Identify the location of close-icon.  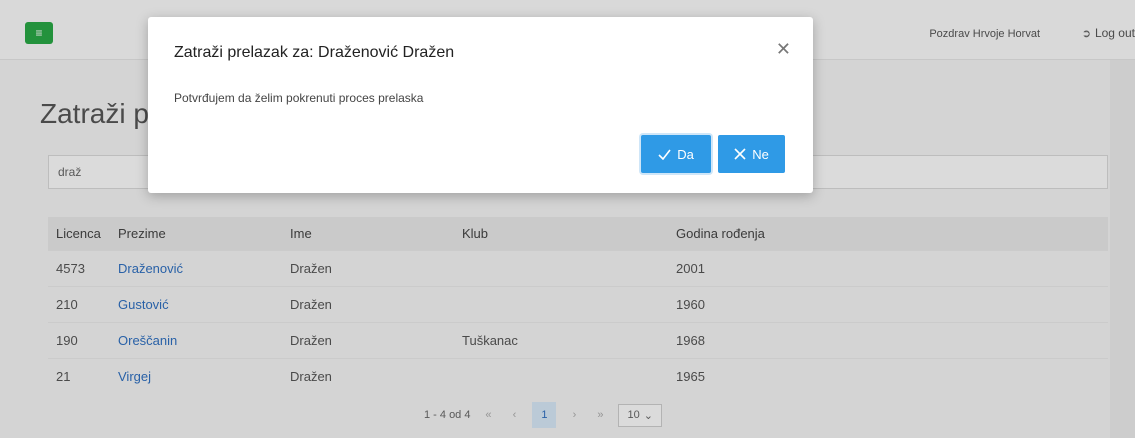
(740, 154).